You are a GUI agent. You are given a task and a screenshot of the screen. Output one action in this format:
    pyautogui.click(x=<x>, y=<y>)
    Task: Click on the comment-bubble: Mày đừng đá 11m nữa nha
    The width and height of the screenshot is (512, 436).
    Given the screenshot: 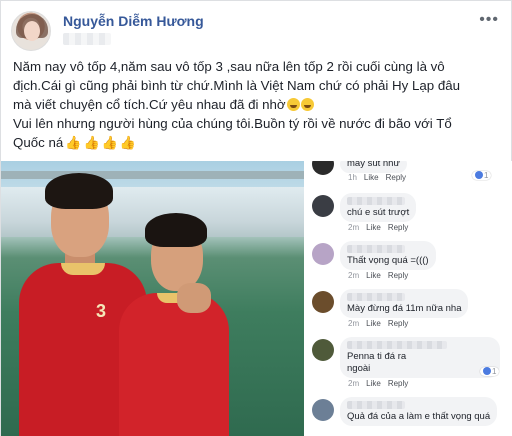 What is the action you would take?
    pyautogui.click(x=404, y=303)
    